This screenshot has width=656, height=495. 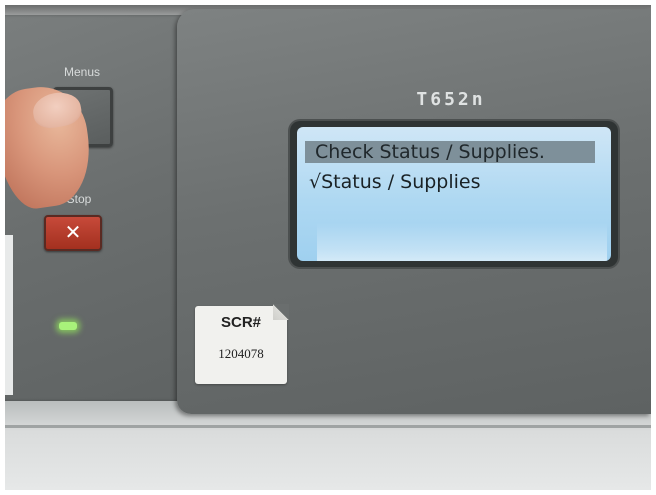 I want to click on sticker-title: SCR#, so click(x=240, y=322).